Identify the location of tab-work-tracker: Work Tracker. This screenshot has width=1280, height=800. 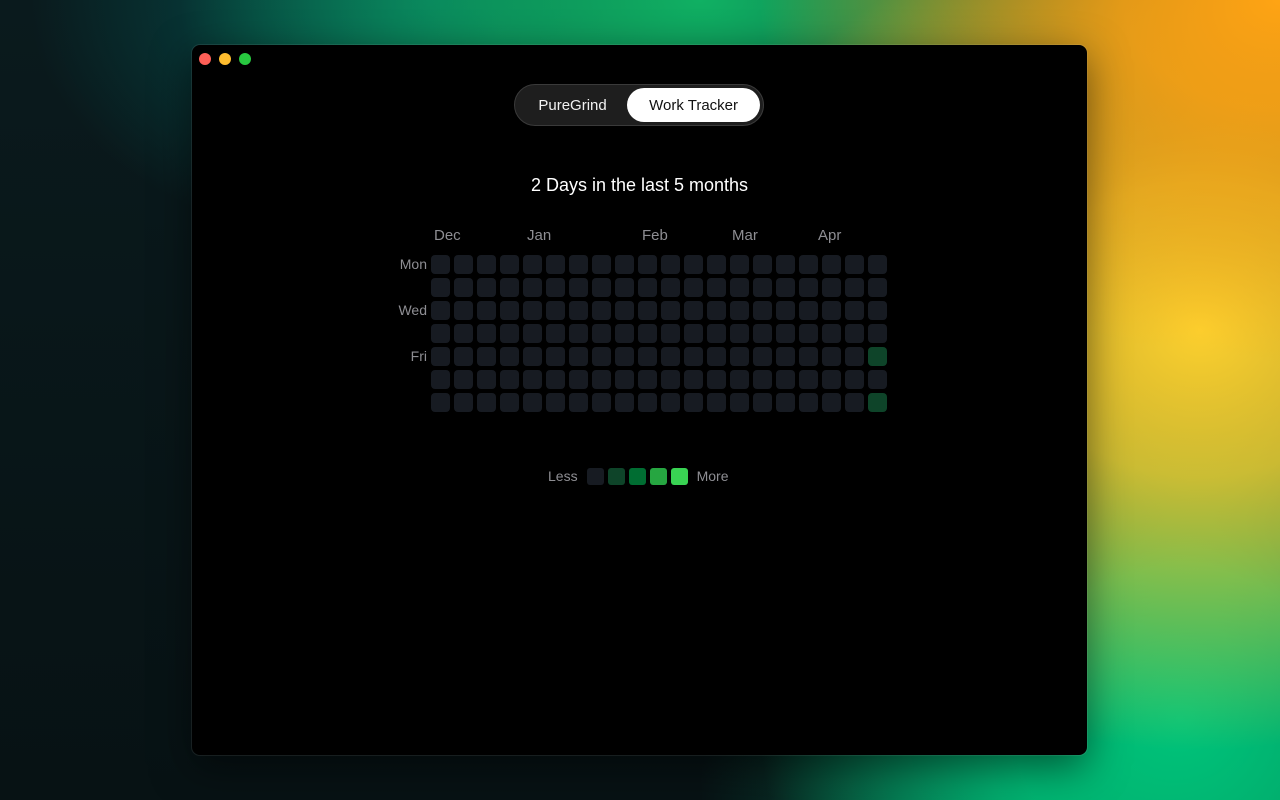
(693, 105).